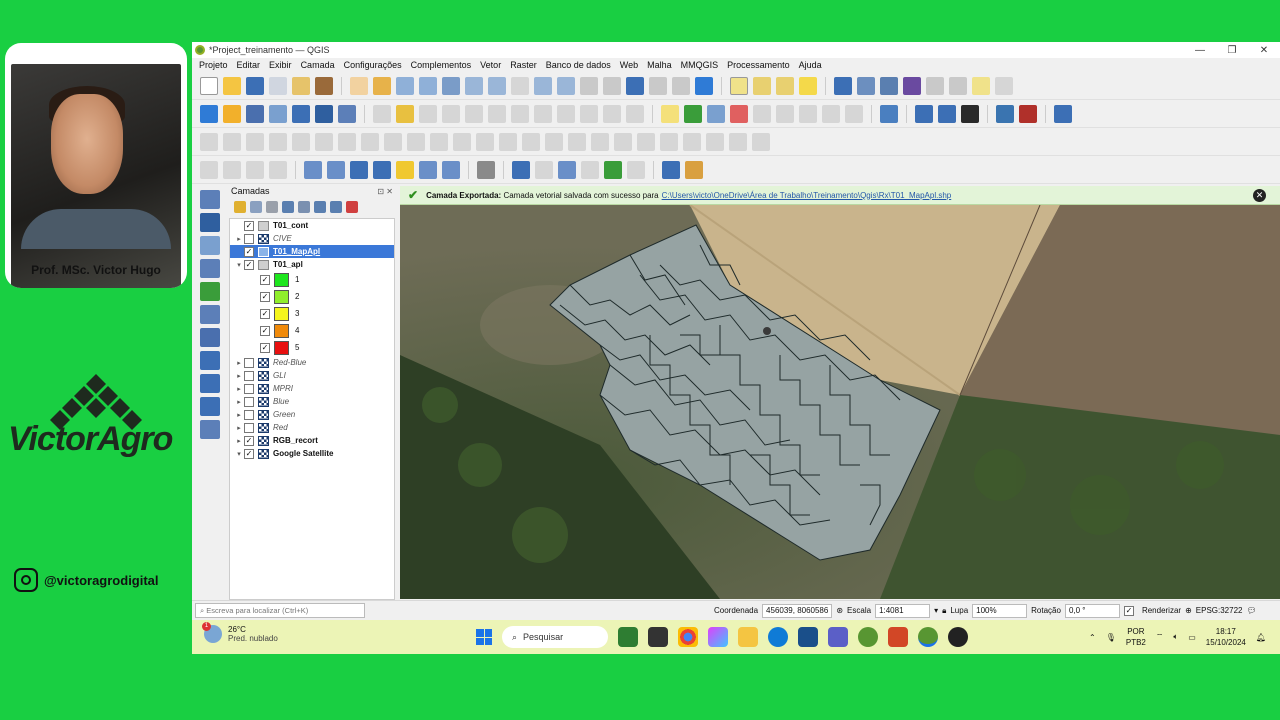 The width and height of the screenshot is (1280, 720). What do you see at coordinates (352, 207) in the screenshot?
I see `remove-layer-icon` at bounding box center [352, 207].